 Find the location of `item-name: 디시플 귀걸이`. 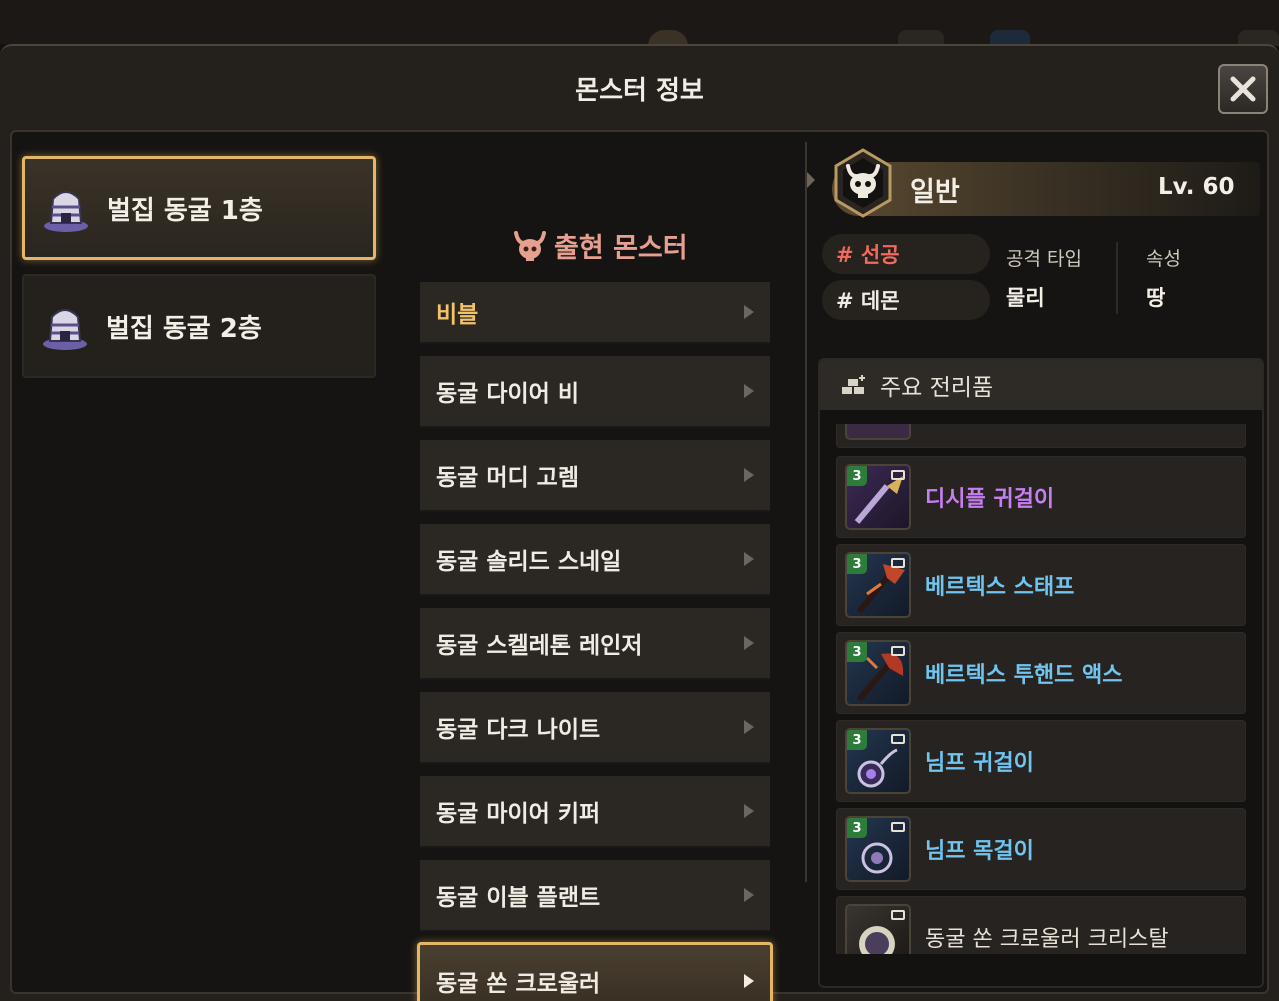

item-name: 디시플 귀걸이 is located at coordinates (990, 499).